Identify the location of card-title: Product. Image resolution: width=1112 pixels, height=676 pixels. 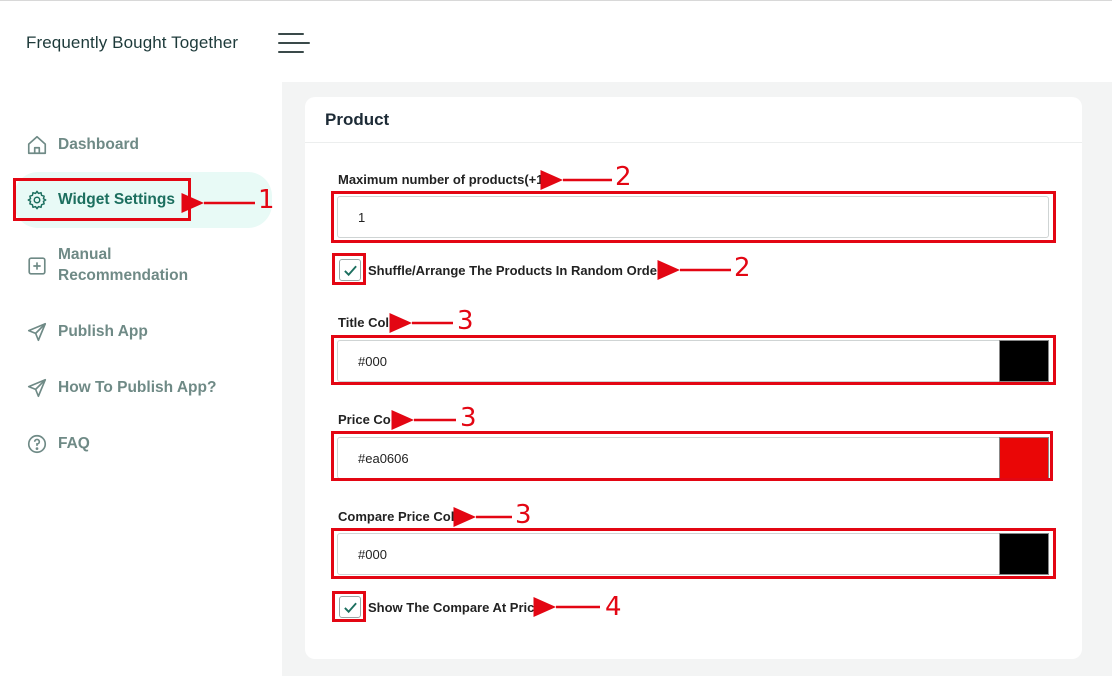
(693, 120).